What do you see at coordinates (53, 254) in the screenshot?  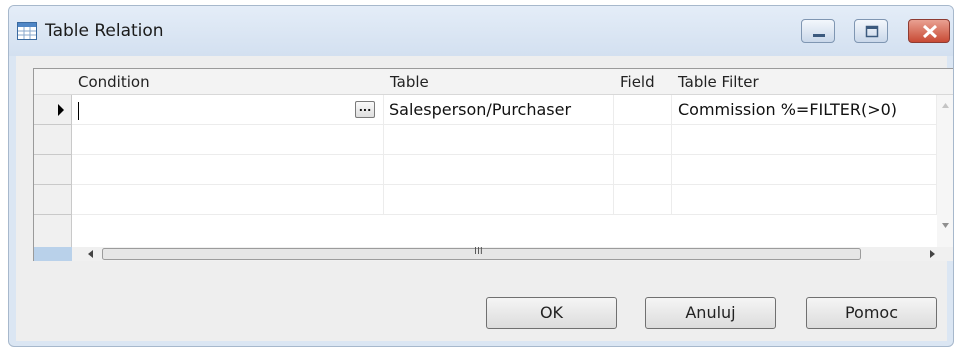 I see `selected-corner-cell` at bounding box center [53, 254].